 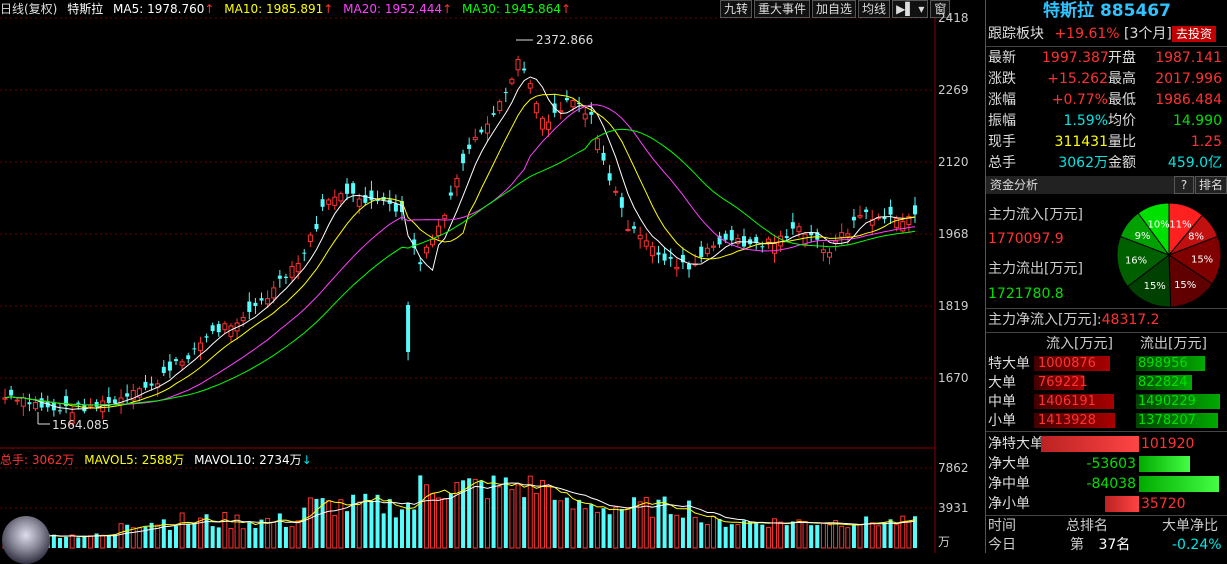 What do you see at coordinates (517, 9) in the screenshot?
I see `ma30-legend: MA30: 1945.864↑` at bounding box center [517, 9].